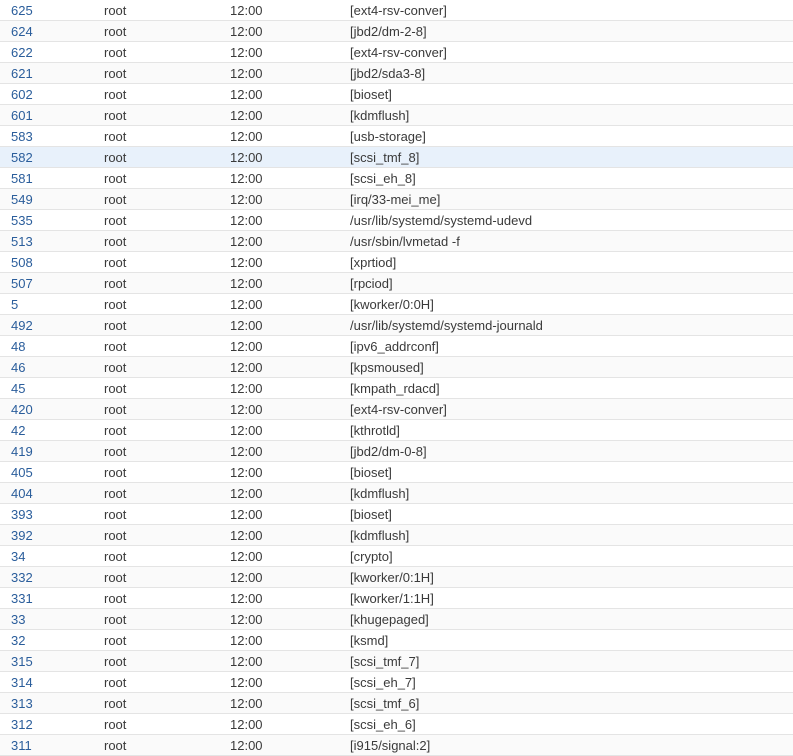 The width and height of the screenshot is (793, 756). What do you see at coordinates (51, 661) in the screenshot?
I see `pid-cell: 315` at bounding box center [51, 661].